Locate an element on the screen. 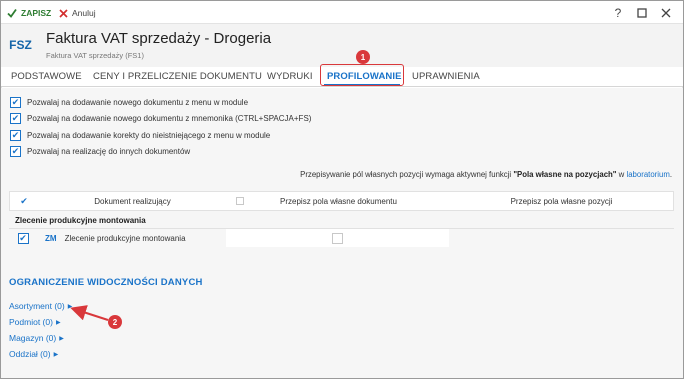 This screenshot has height=379, width=684. callout-arrow is located at coordinates (89, 313).